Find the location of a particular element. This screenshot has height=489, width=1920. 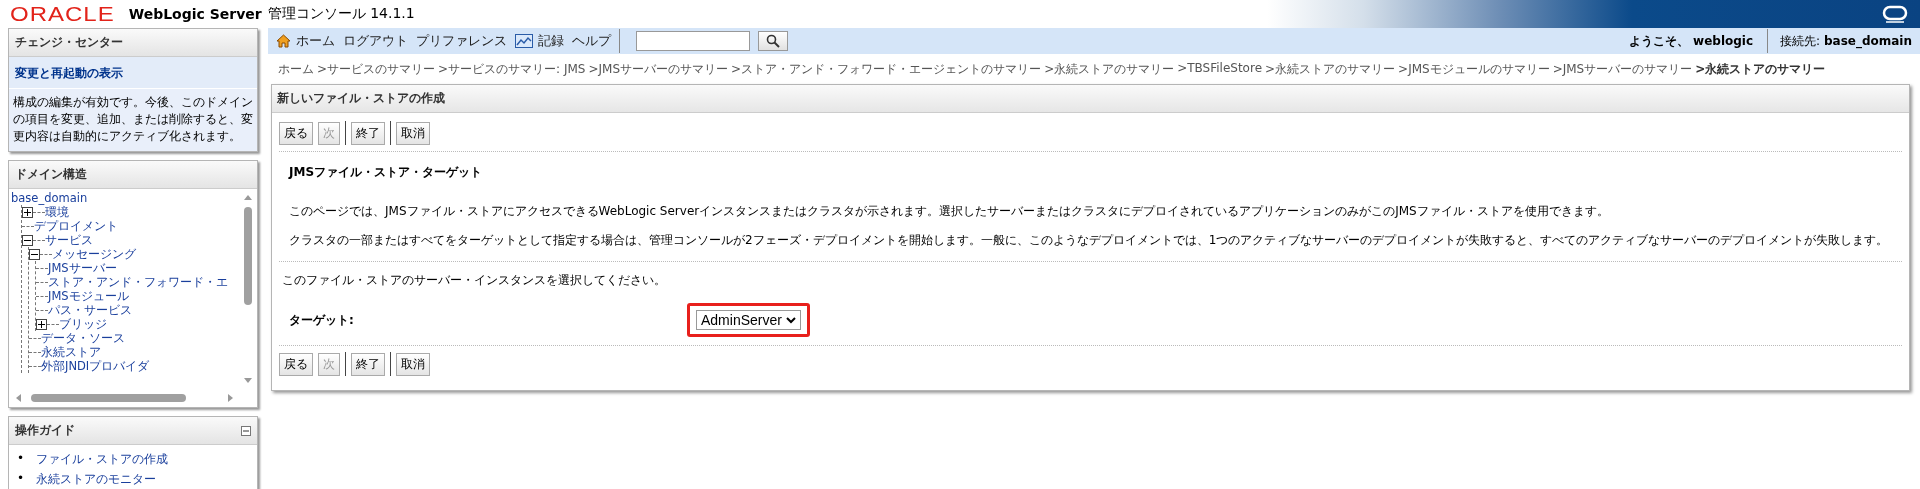

domain-structure-header: ドメイン構造 is located at coordinates (133, 175).